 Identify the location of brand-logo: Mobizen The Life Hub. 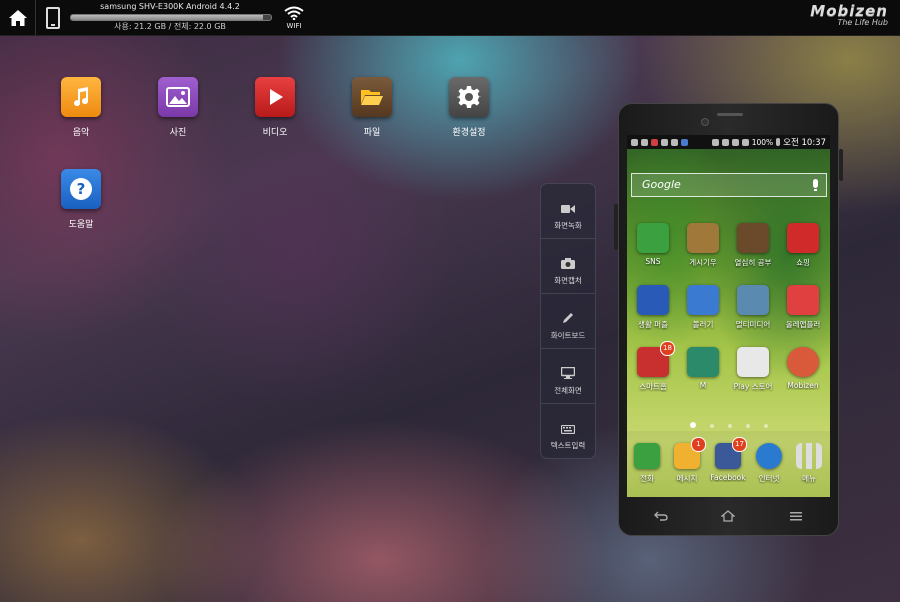
(849, 14).